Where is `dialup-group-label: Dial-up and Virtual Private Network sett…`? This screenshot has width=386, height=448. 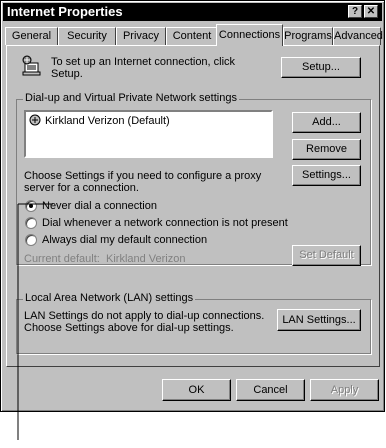 dialup-group-label: Dial-up and Virtual Private Network sett… is located at coordinates (131, 98).